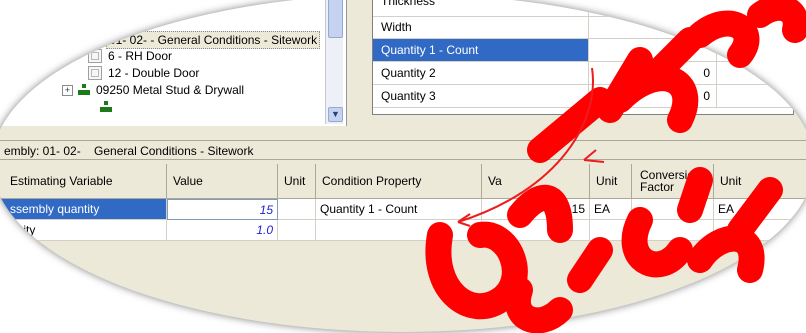 This screenshot has height=333, width=806. I want to click on caption-prefix: embly: 01- 02-, so click(42, 151).